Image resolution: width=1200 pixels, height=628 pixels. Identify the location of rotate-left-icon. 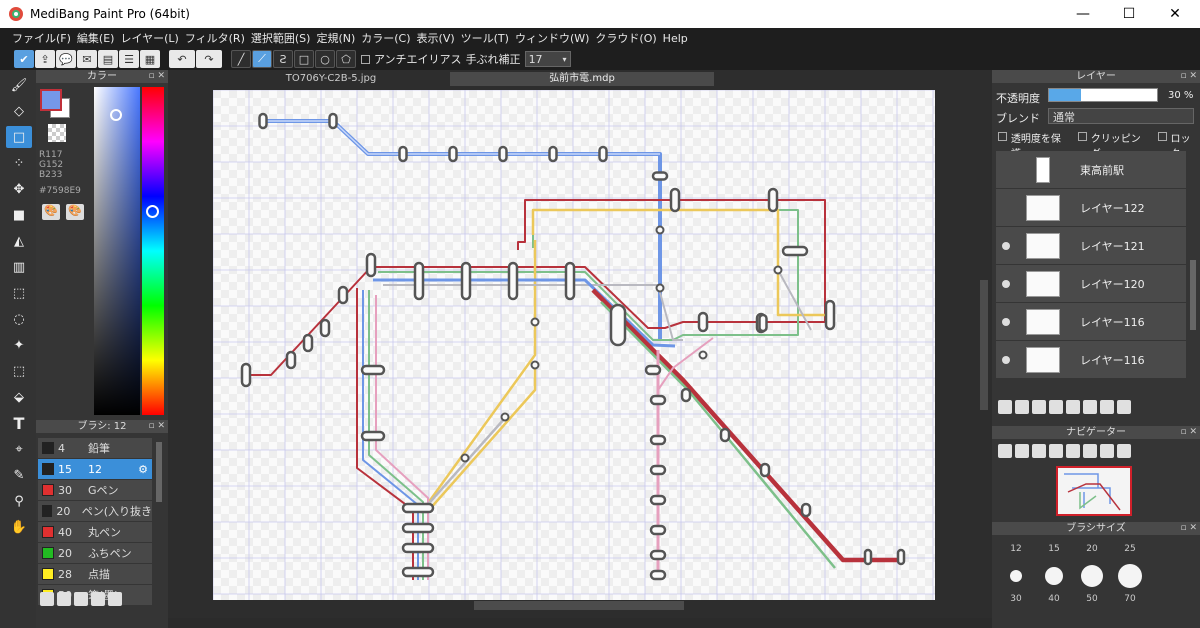
(1073, 451).